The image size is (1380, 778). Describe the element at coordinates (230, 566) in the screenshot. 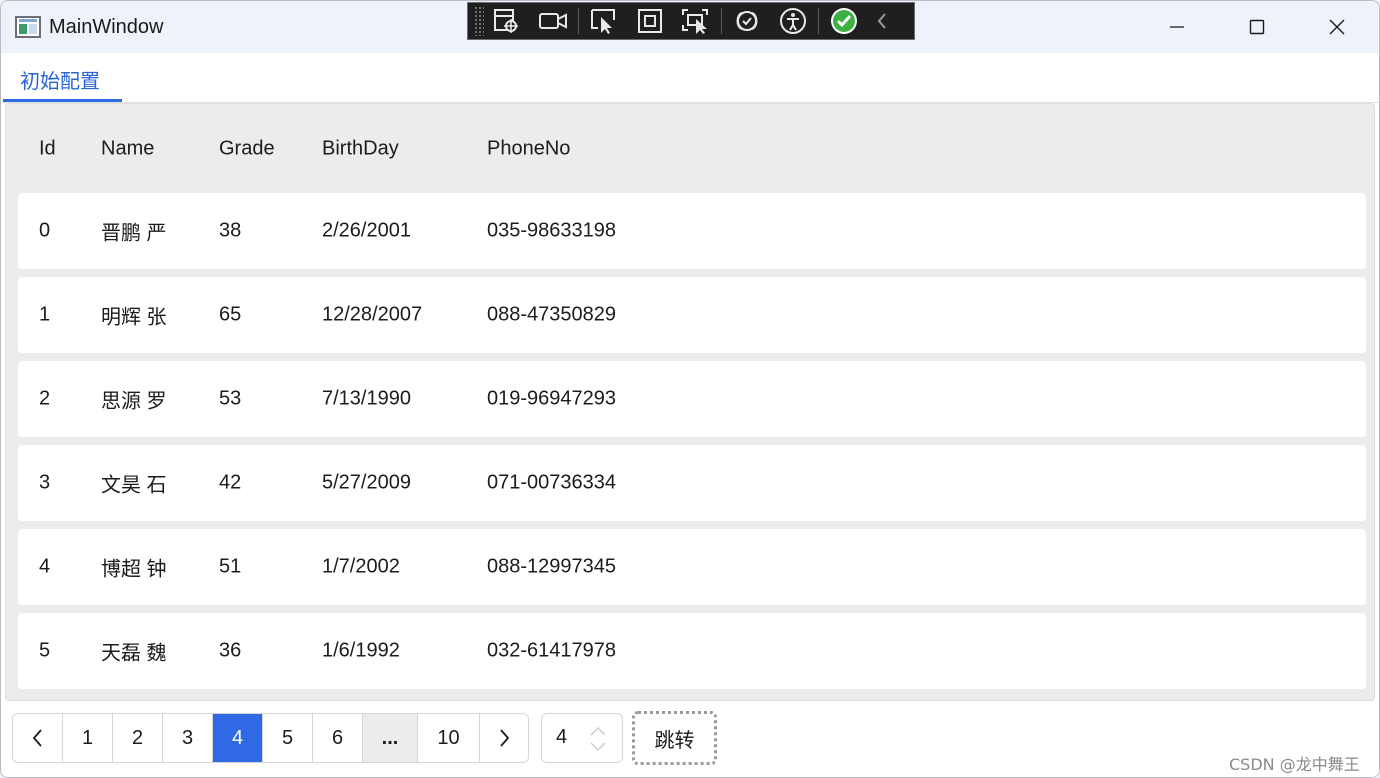

I see `table-cell: 51` at that location.